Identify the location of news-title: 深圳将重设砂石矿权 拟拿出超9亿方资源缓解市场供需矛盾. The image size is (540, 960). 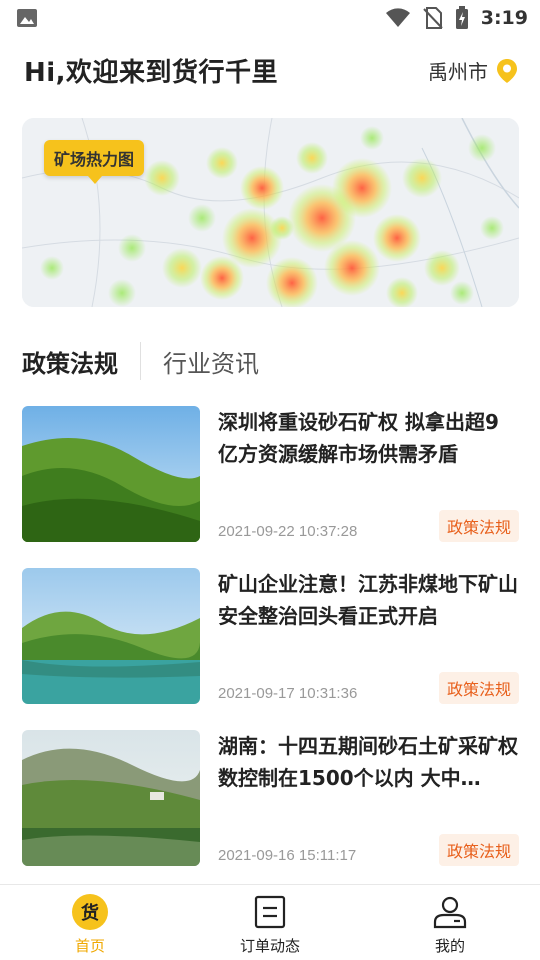
(358, 438).